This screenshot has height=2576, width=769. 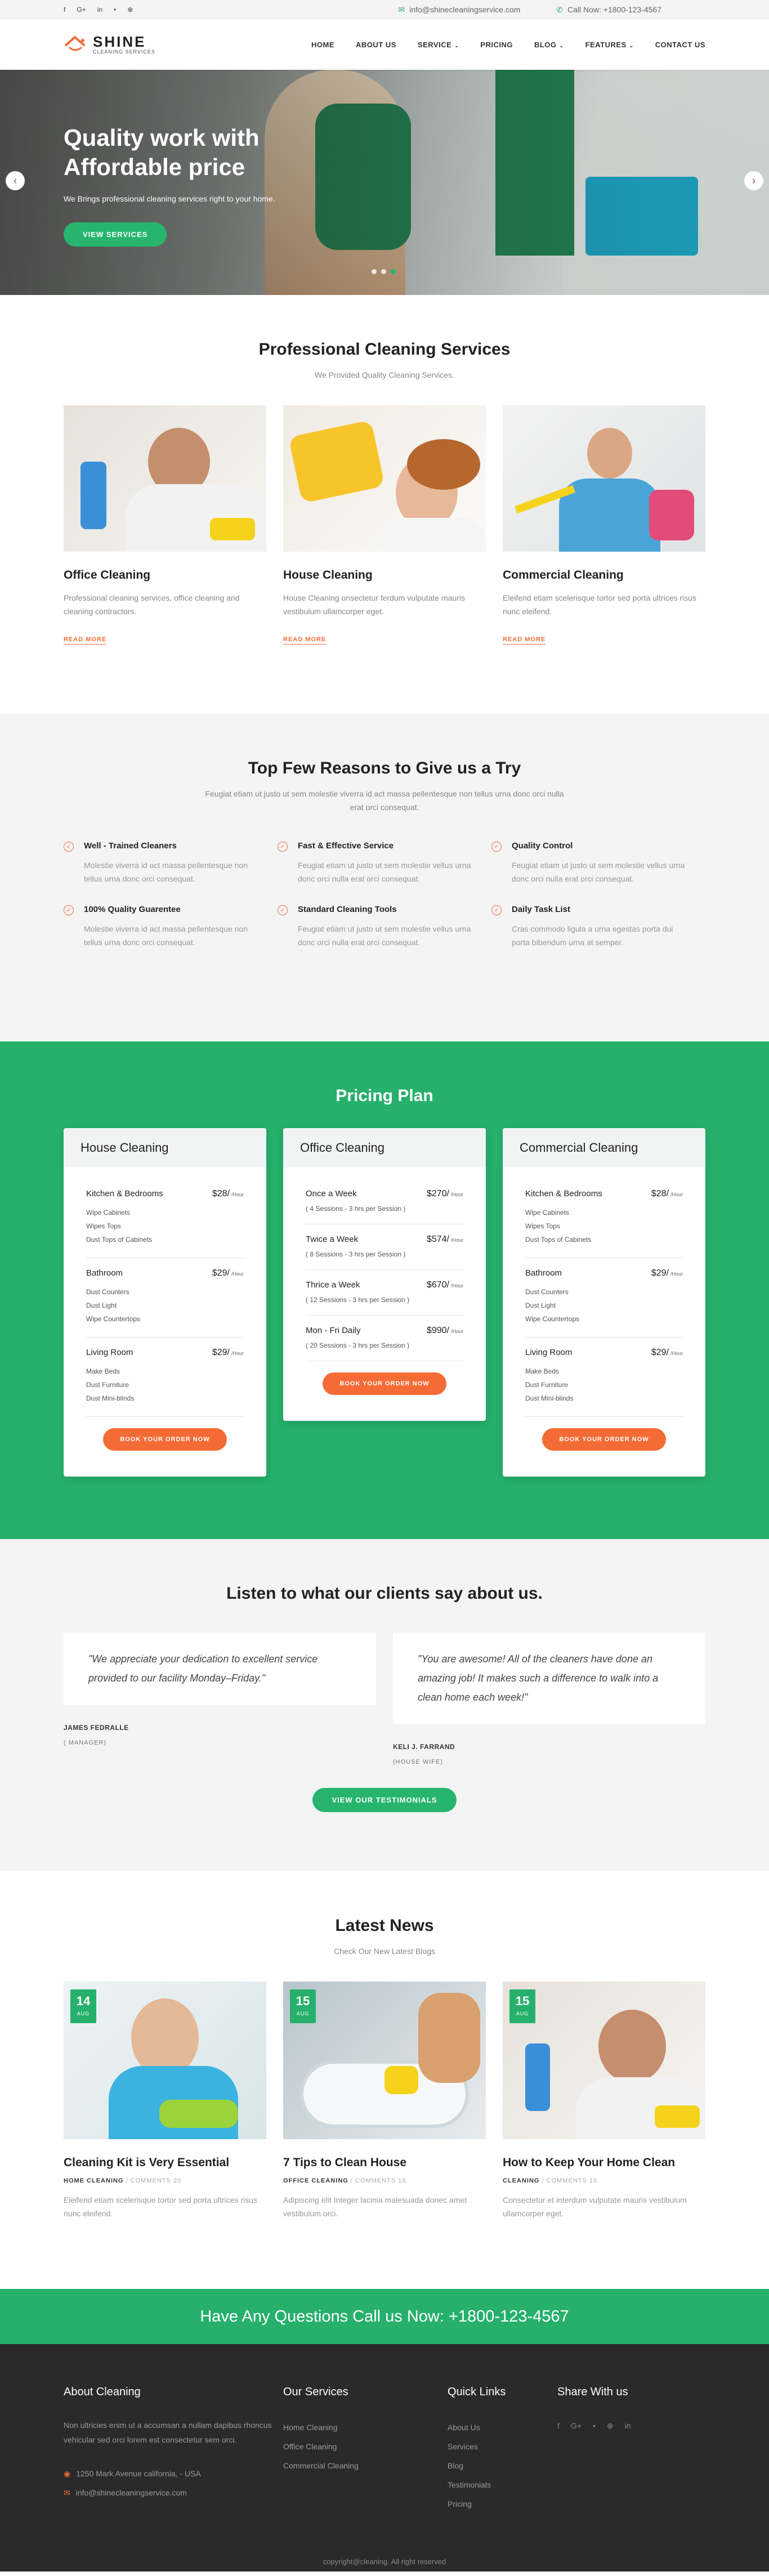 What do you see at coordinates (560, 9) in the screenshot?
I see `phone-icon: ✆` at bounding box center [560, 9].